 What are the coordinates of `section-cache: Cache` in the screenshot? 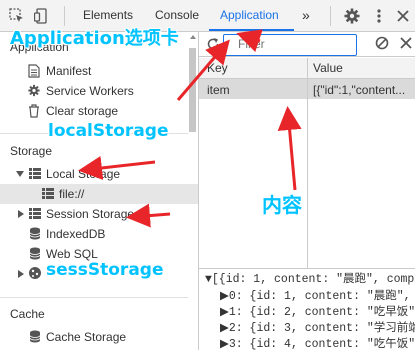 It's located at (27, 314).